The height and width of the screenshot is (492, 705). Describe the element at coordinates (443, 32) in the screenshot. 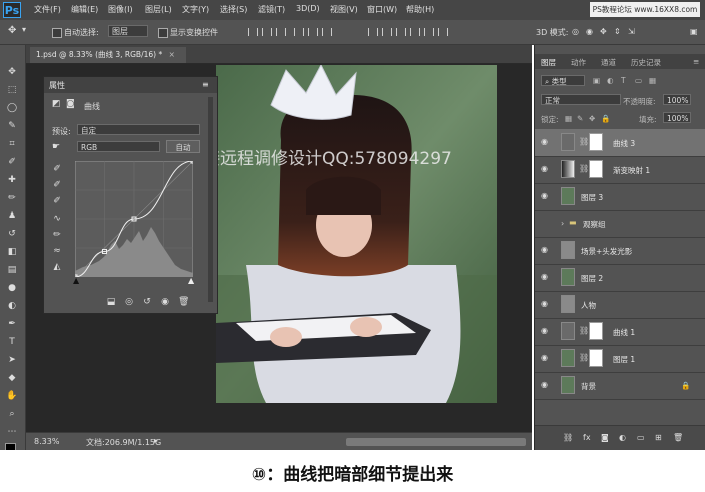

I see `distribute-right-icon` at that location.